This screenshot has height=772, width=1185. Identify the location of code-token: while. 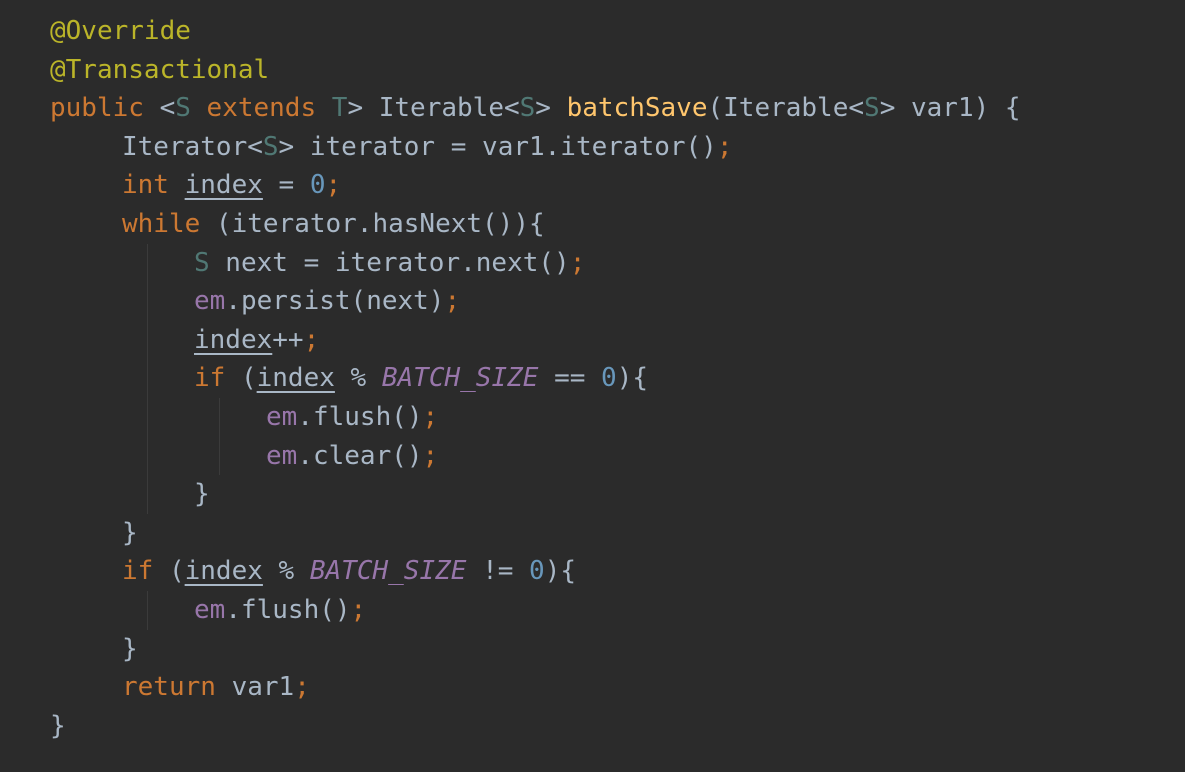
(169, 223).